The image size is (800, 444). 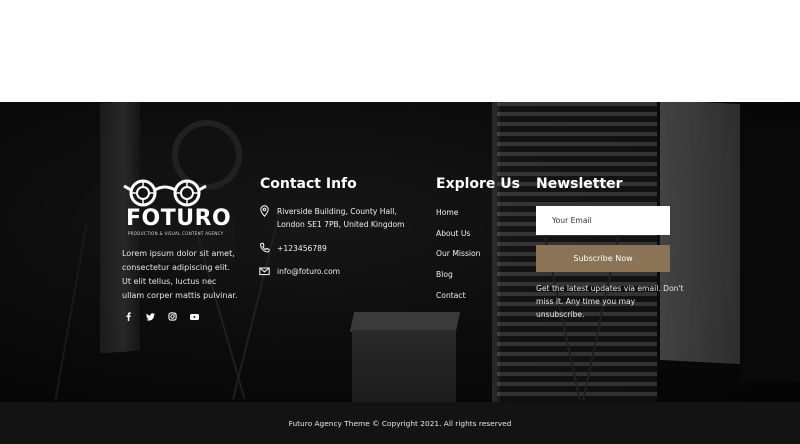 What do you see at coordinates (458, 279) in the screenshot?
I see `footer-link-blog: Blog` at bounding box center [458, 279].